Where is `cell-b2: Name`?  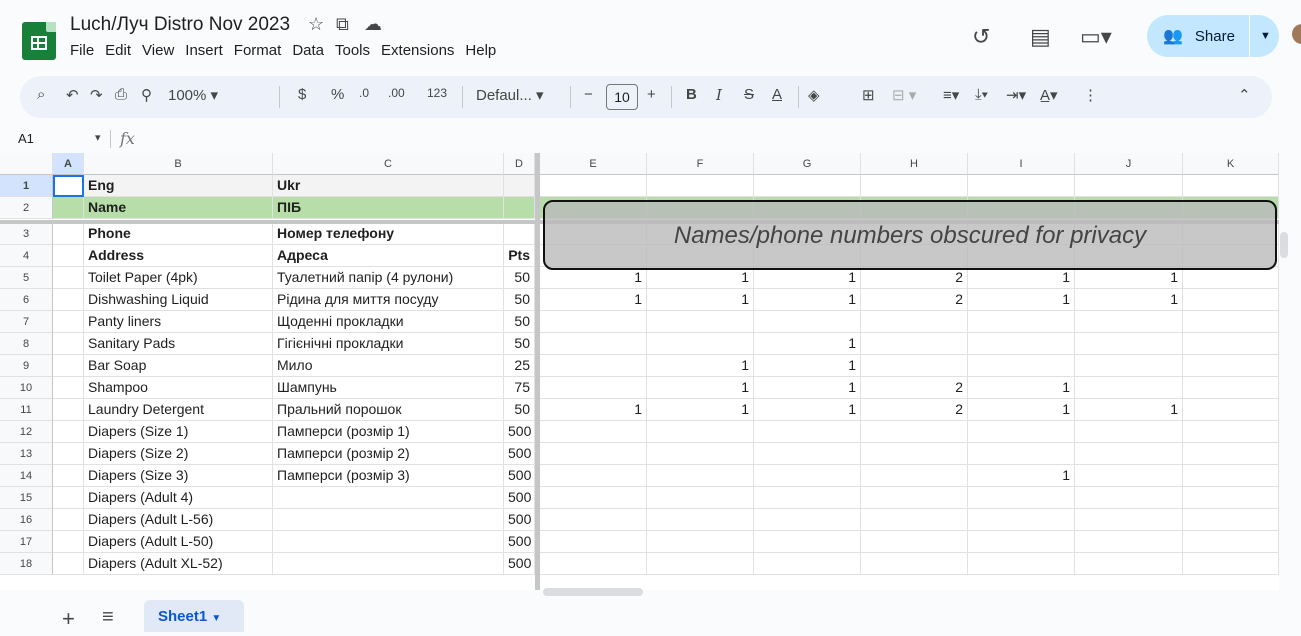 cell-b2: Name is located at coordinates (178, 208).